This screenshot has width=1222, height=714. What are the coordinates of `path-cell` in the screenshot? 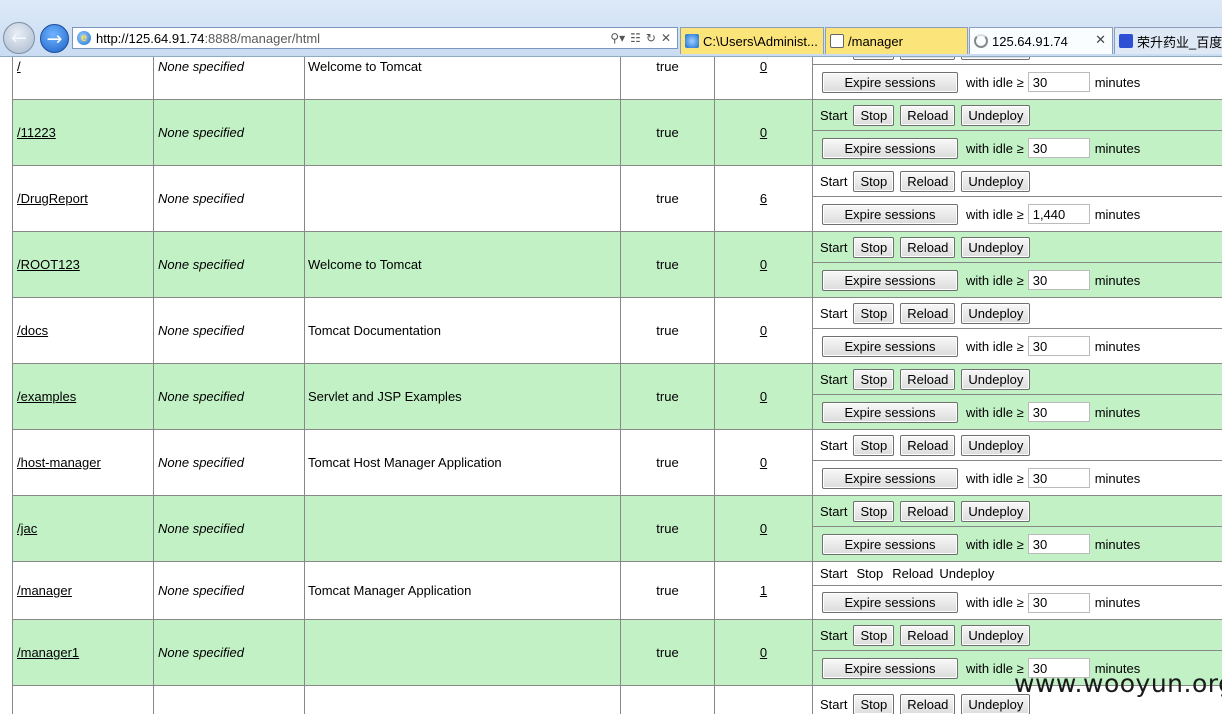 It's located at (83, 699).